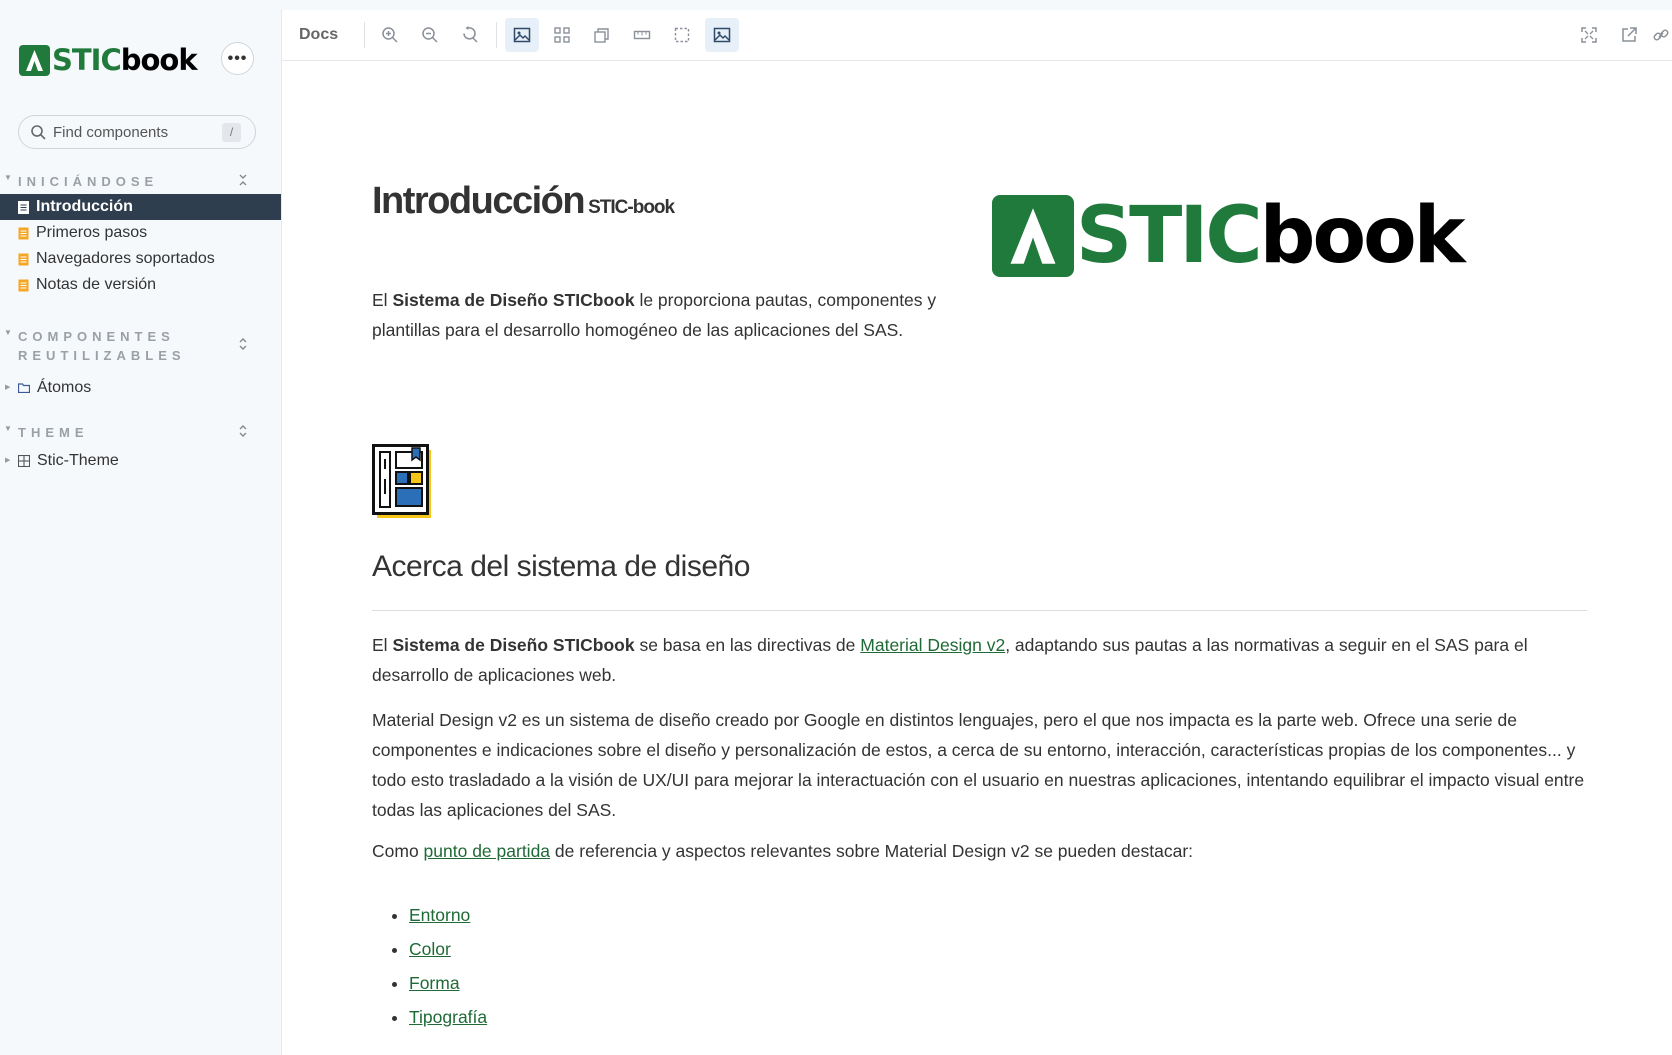 The image size is (1672, 1055). I want to click on background-button, so click(522, 35).